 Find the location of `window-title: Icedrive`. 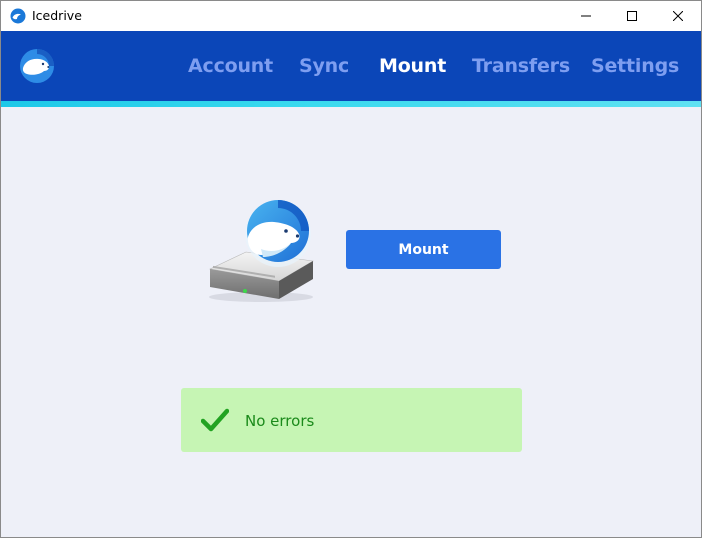

window-title: Icedrive is located at coordinates (57, 15).